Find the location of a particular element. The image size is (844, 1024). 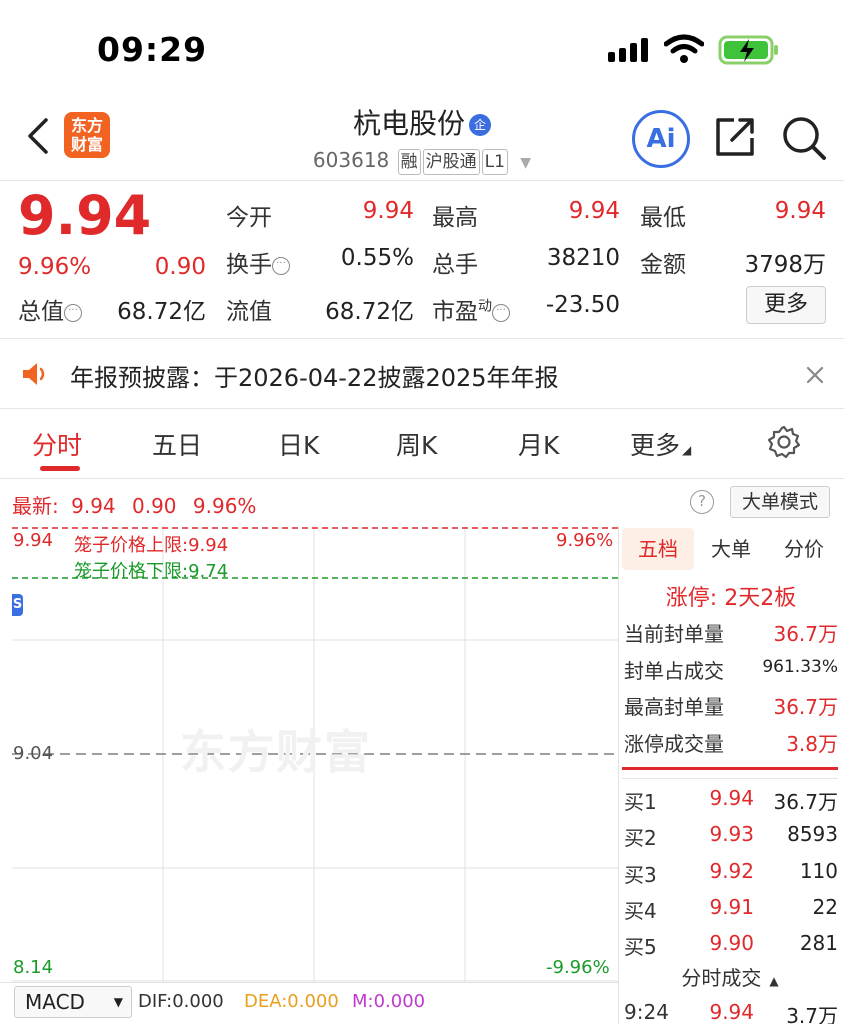

trades-header: 分时成交 ▲ is located at coordinates (730, 976).